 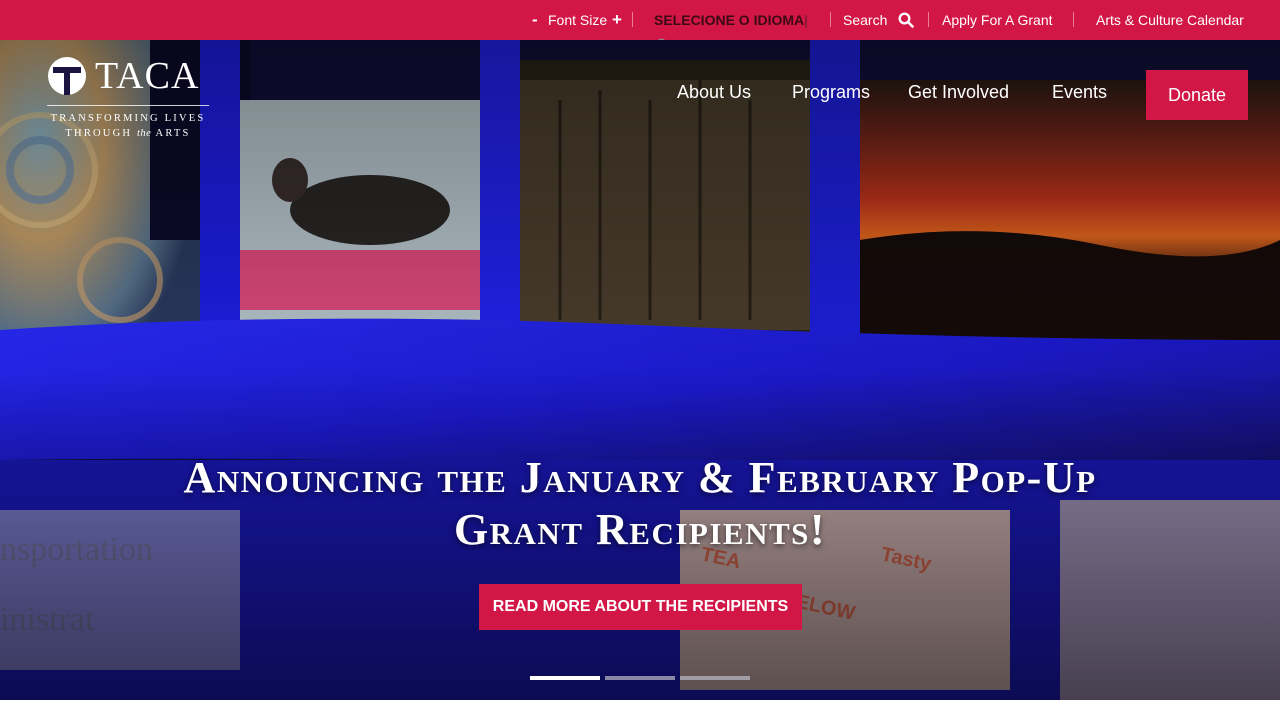 What do you see at coordinates (997, 20) in the screenshot?
I see `apply-grant-link: Apply For A Grant` at bounding box center [997, 20].